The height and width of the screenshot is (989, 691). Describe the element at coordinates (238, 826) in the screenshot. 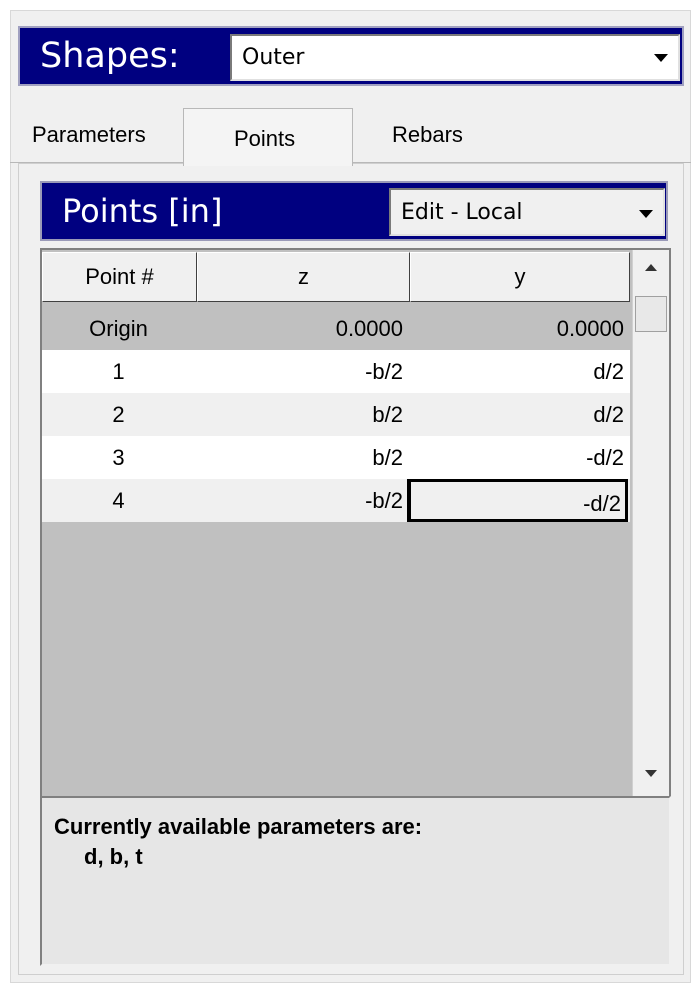

I see `info-heading: Currently available parameters are:` at that location.